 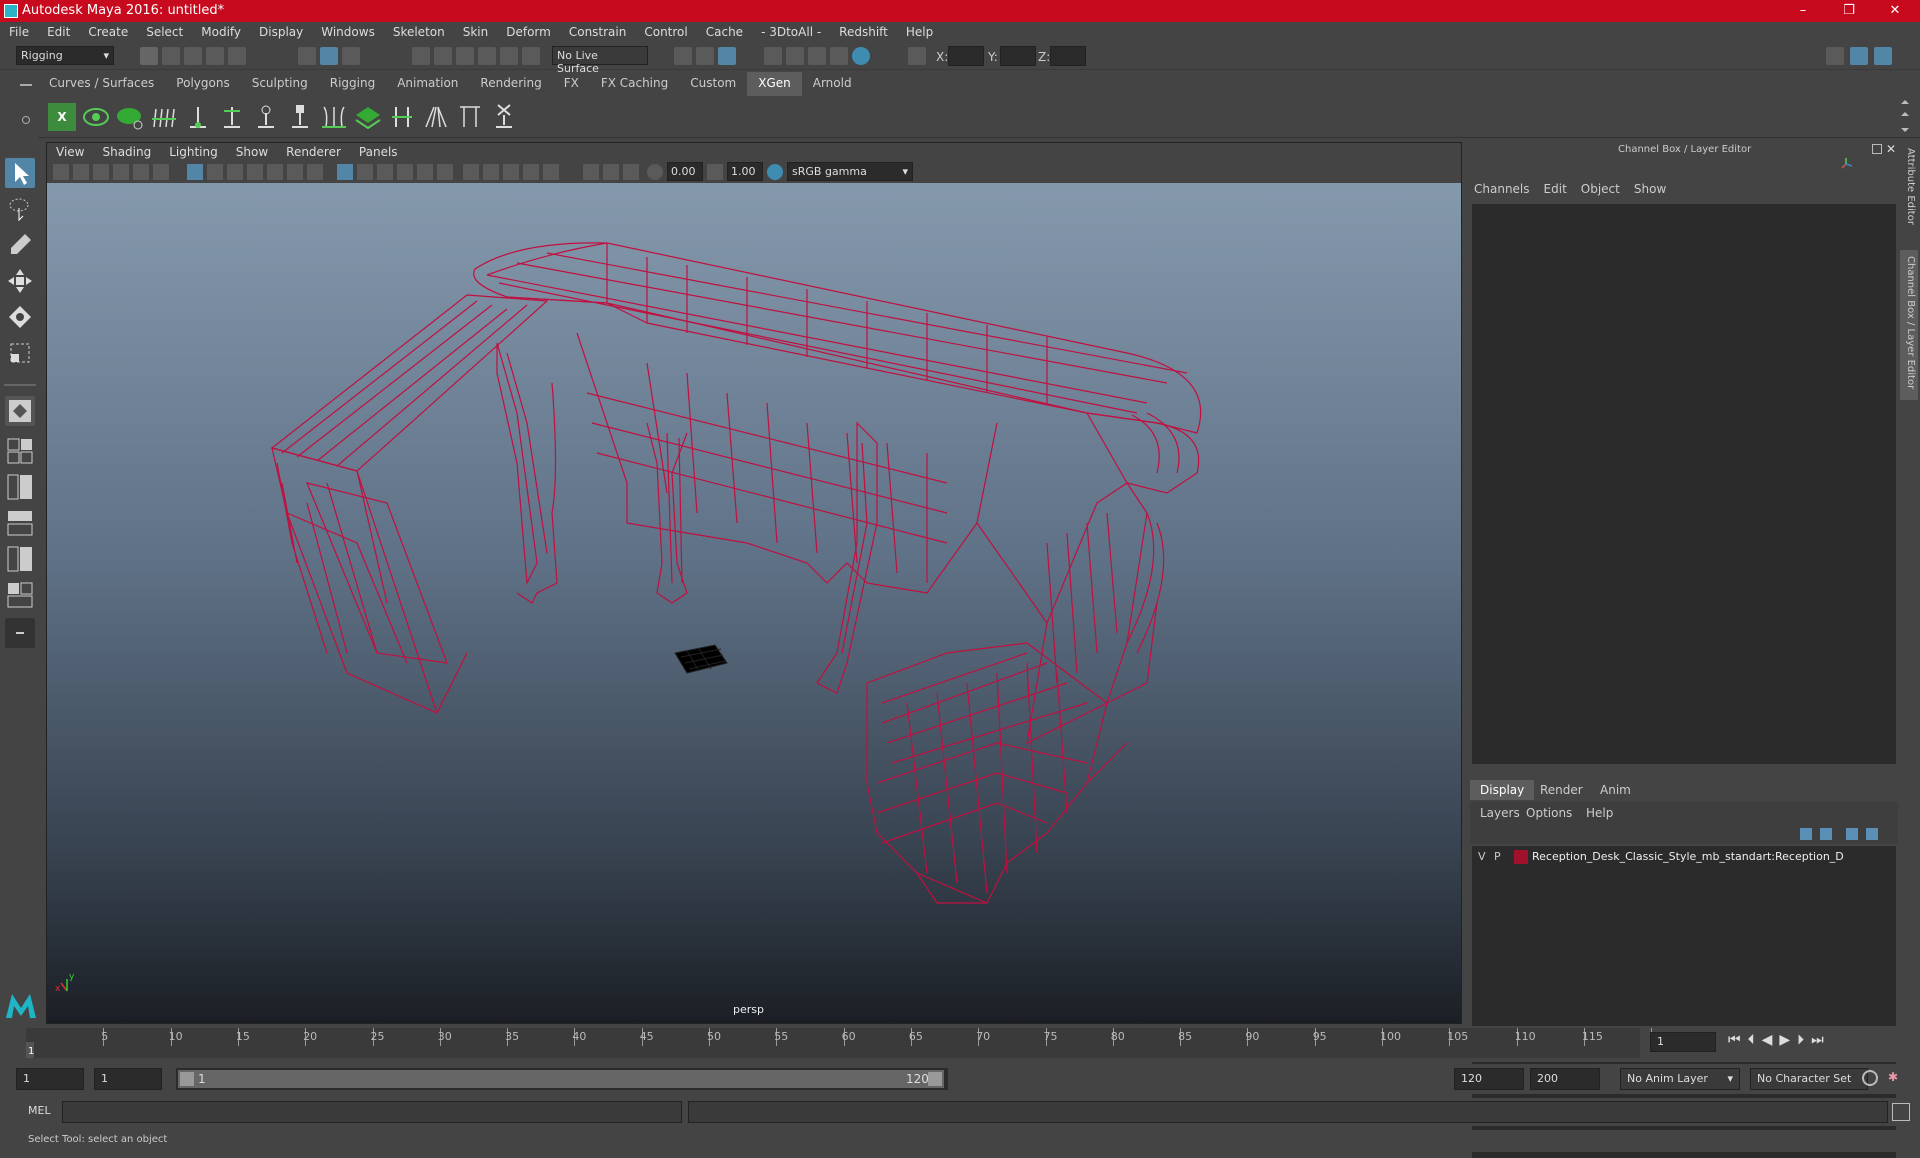 I want to click on depth-of-field-icon, so click(x=551, y=172).